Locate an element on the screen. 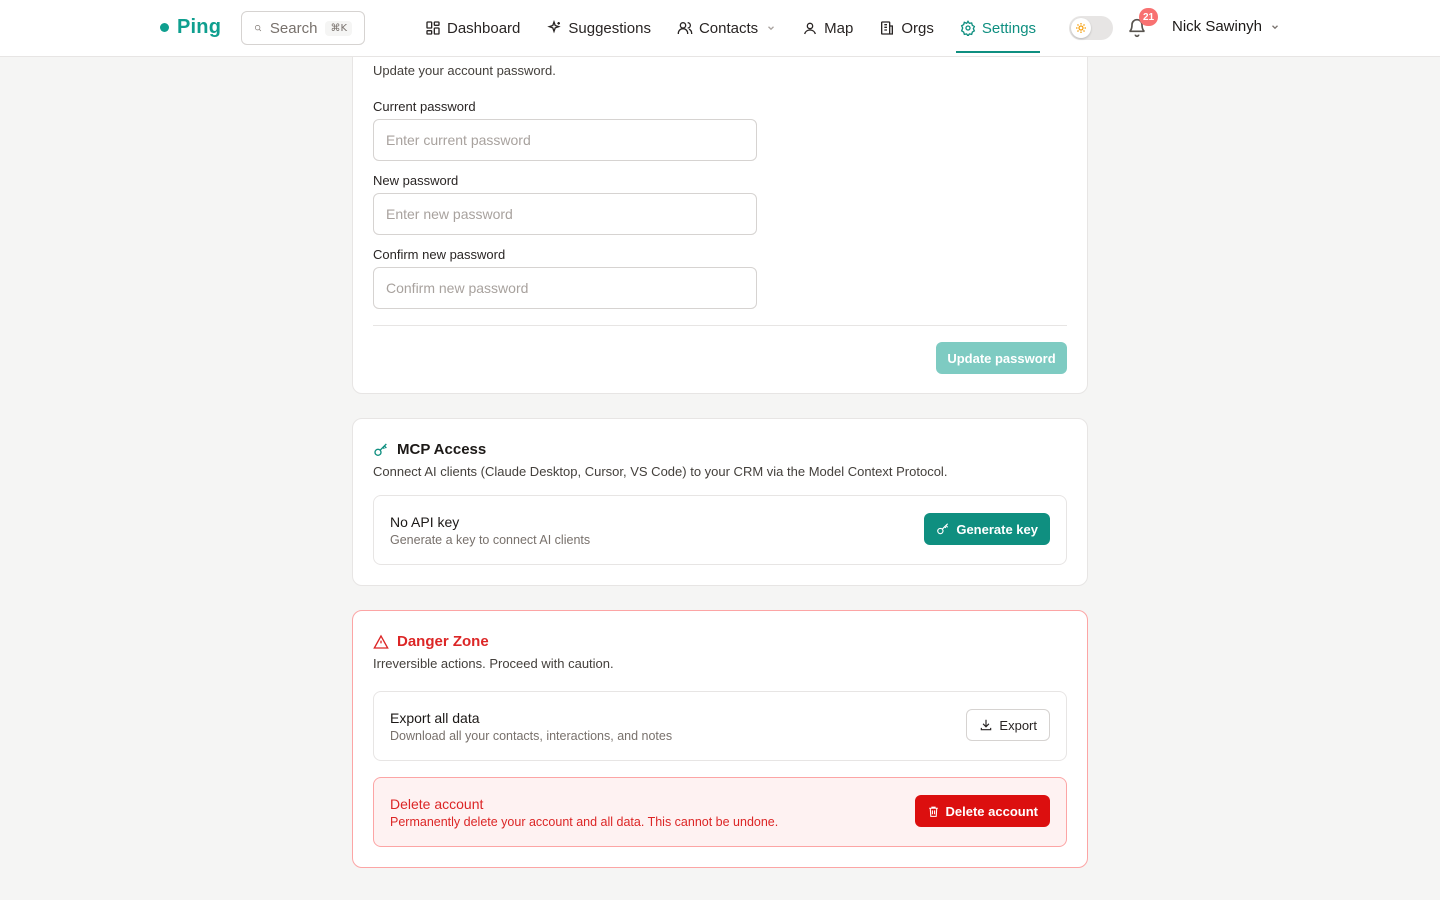 Image resolution: width=1440 pixels, height=900 pixels. nav-orgs: Orgs is located at coordinates (906, 28).